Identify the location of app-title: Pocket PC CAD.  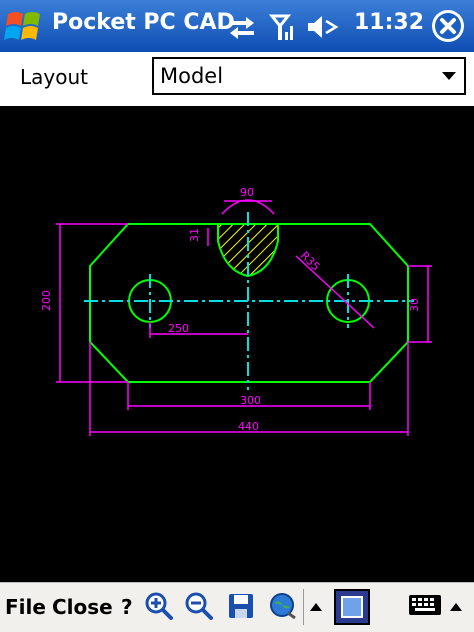
(143, 22).